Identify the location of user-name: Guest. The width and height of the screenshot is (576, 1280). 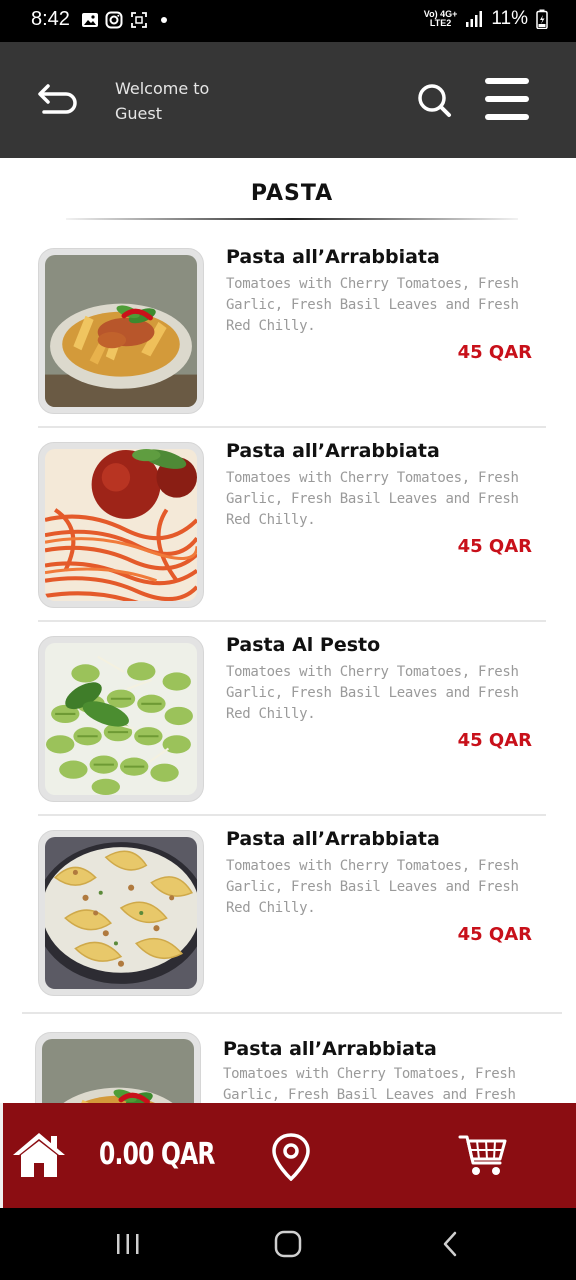
(138, 113).